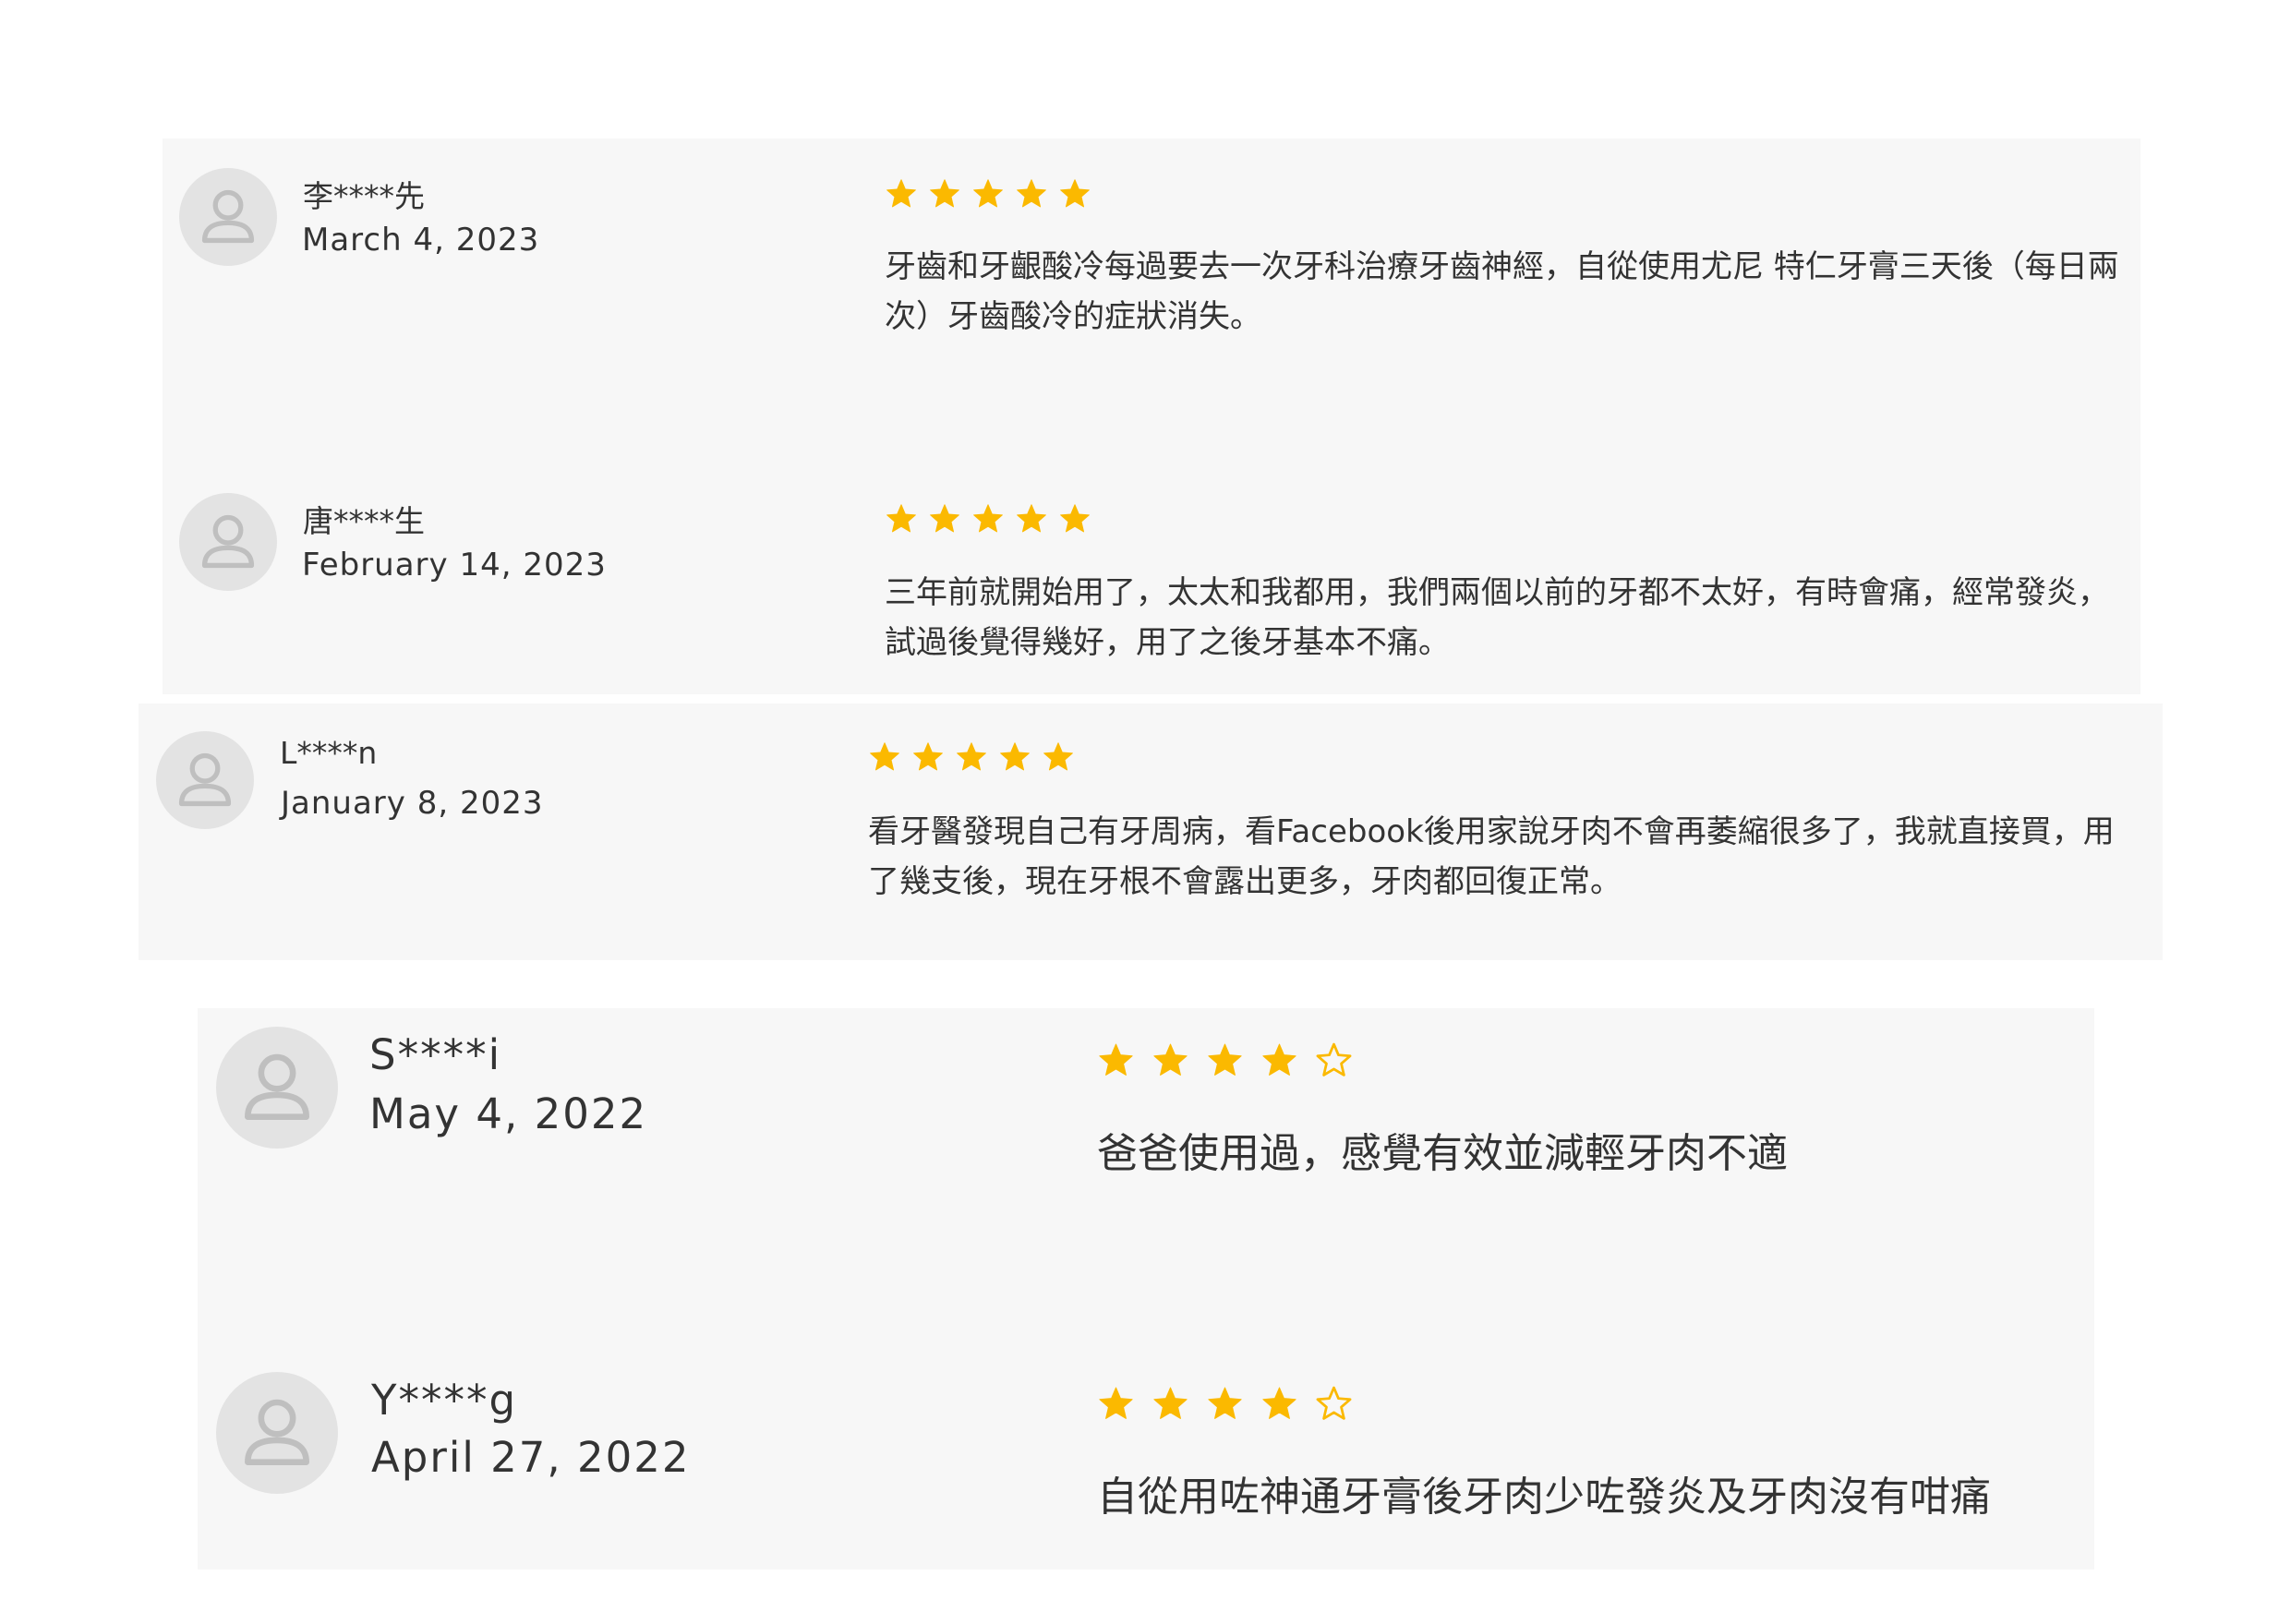 The height and width of the screenshot is (1624, 2291). Describe the element at coordinates (329, 753) in the screenshot. I see `reviewer-name: L****n` at that location.